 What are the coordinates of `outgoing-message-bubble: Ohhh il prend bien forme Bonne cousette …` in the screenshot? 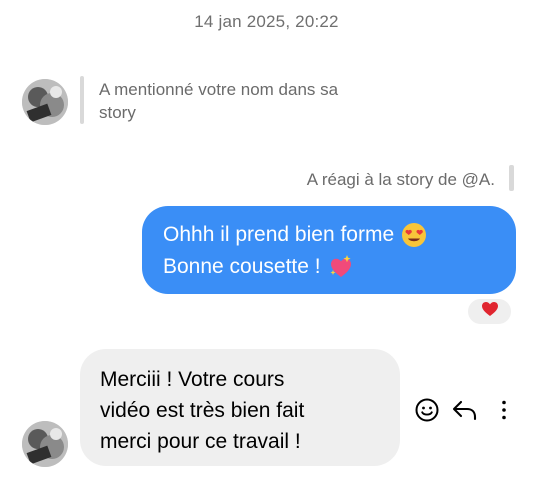 It's located at (329, 250).